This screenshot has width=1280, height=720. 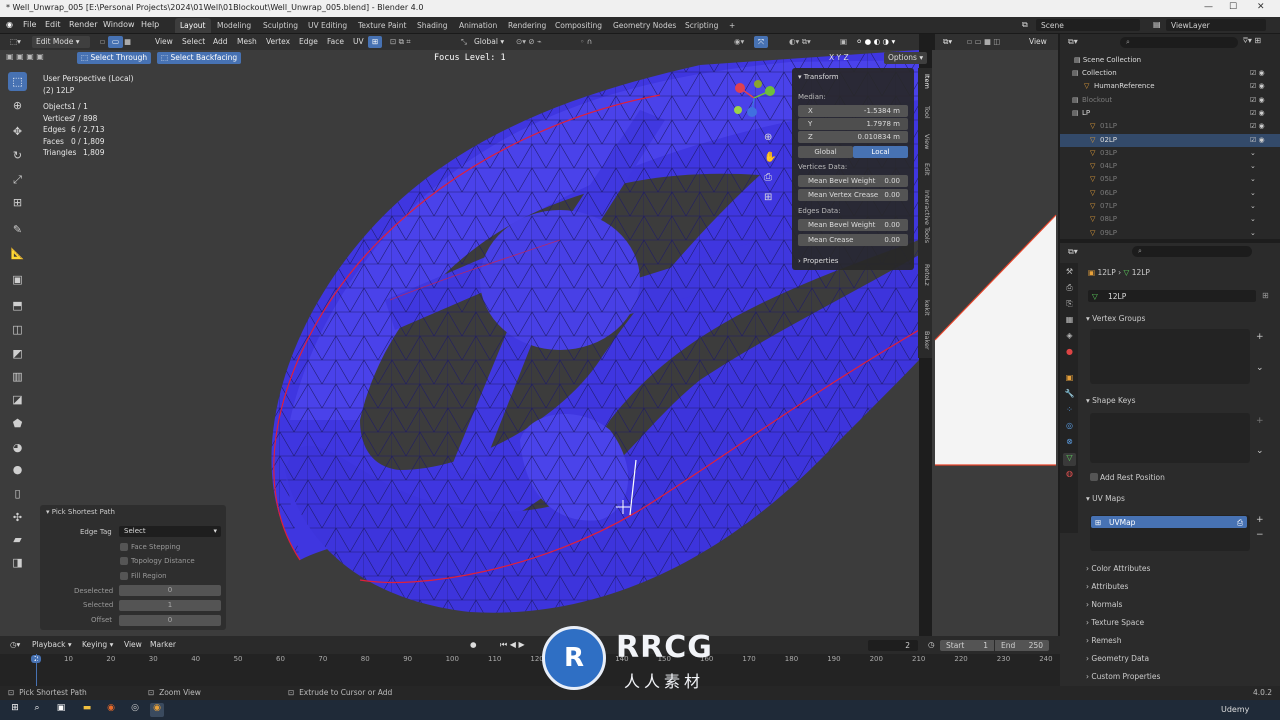 I want to click on edge-tag-dropdown: Select ▾, so click(x=170, y=531).